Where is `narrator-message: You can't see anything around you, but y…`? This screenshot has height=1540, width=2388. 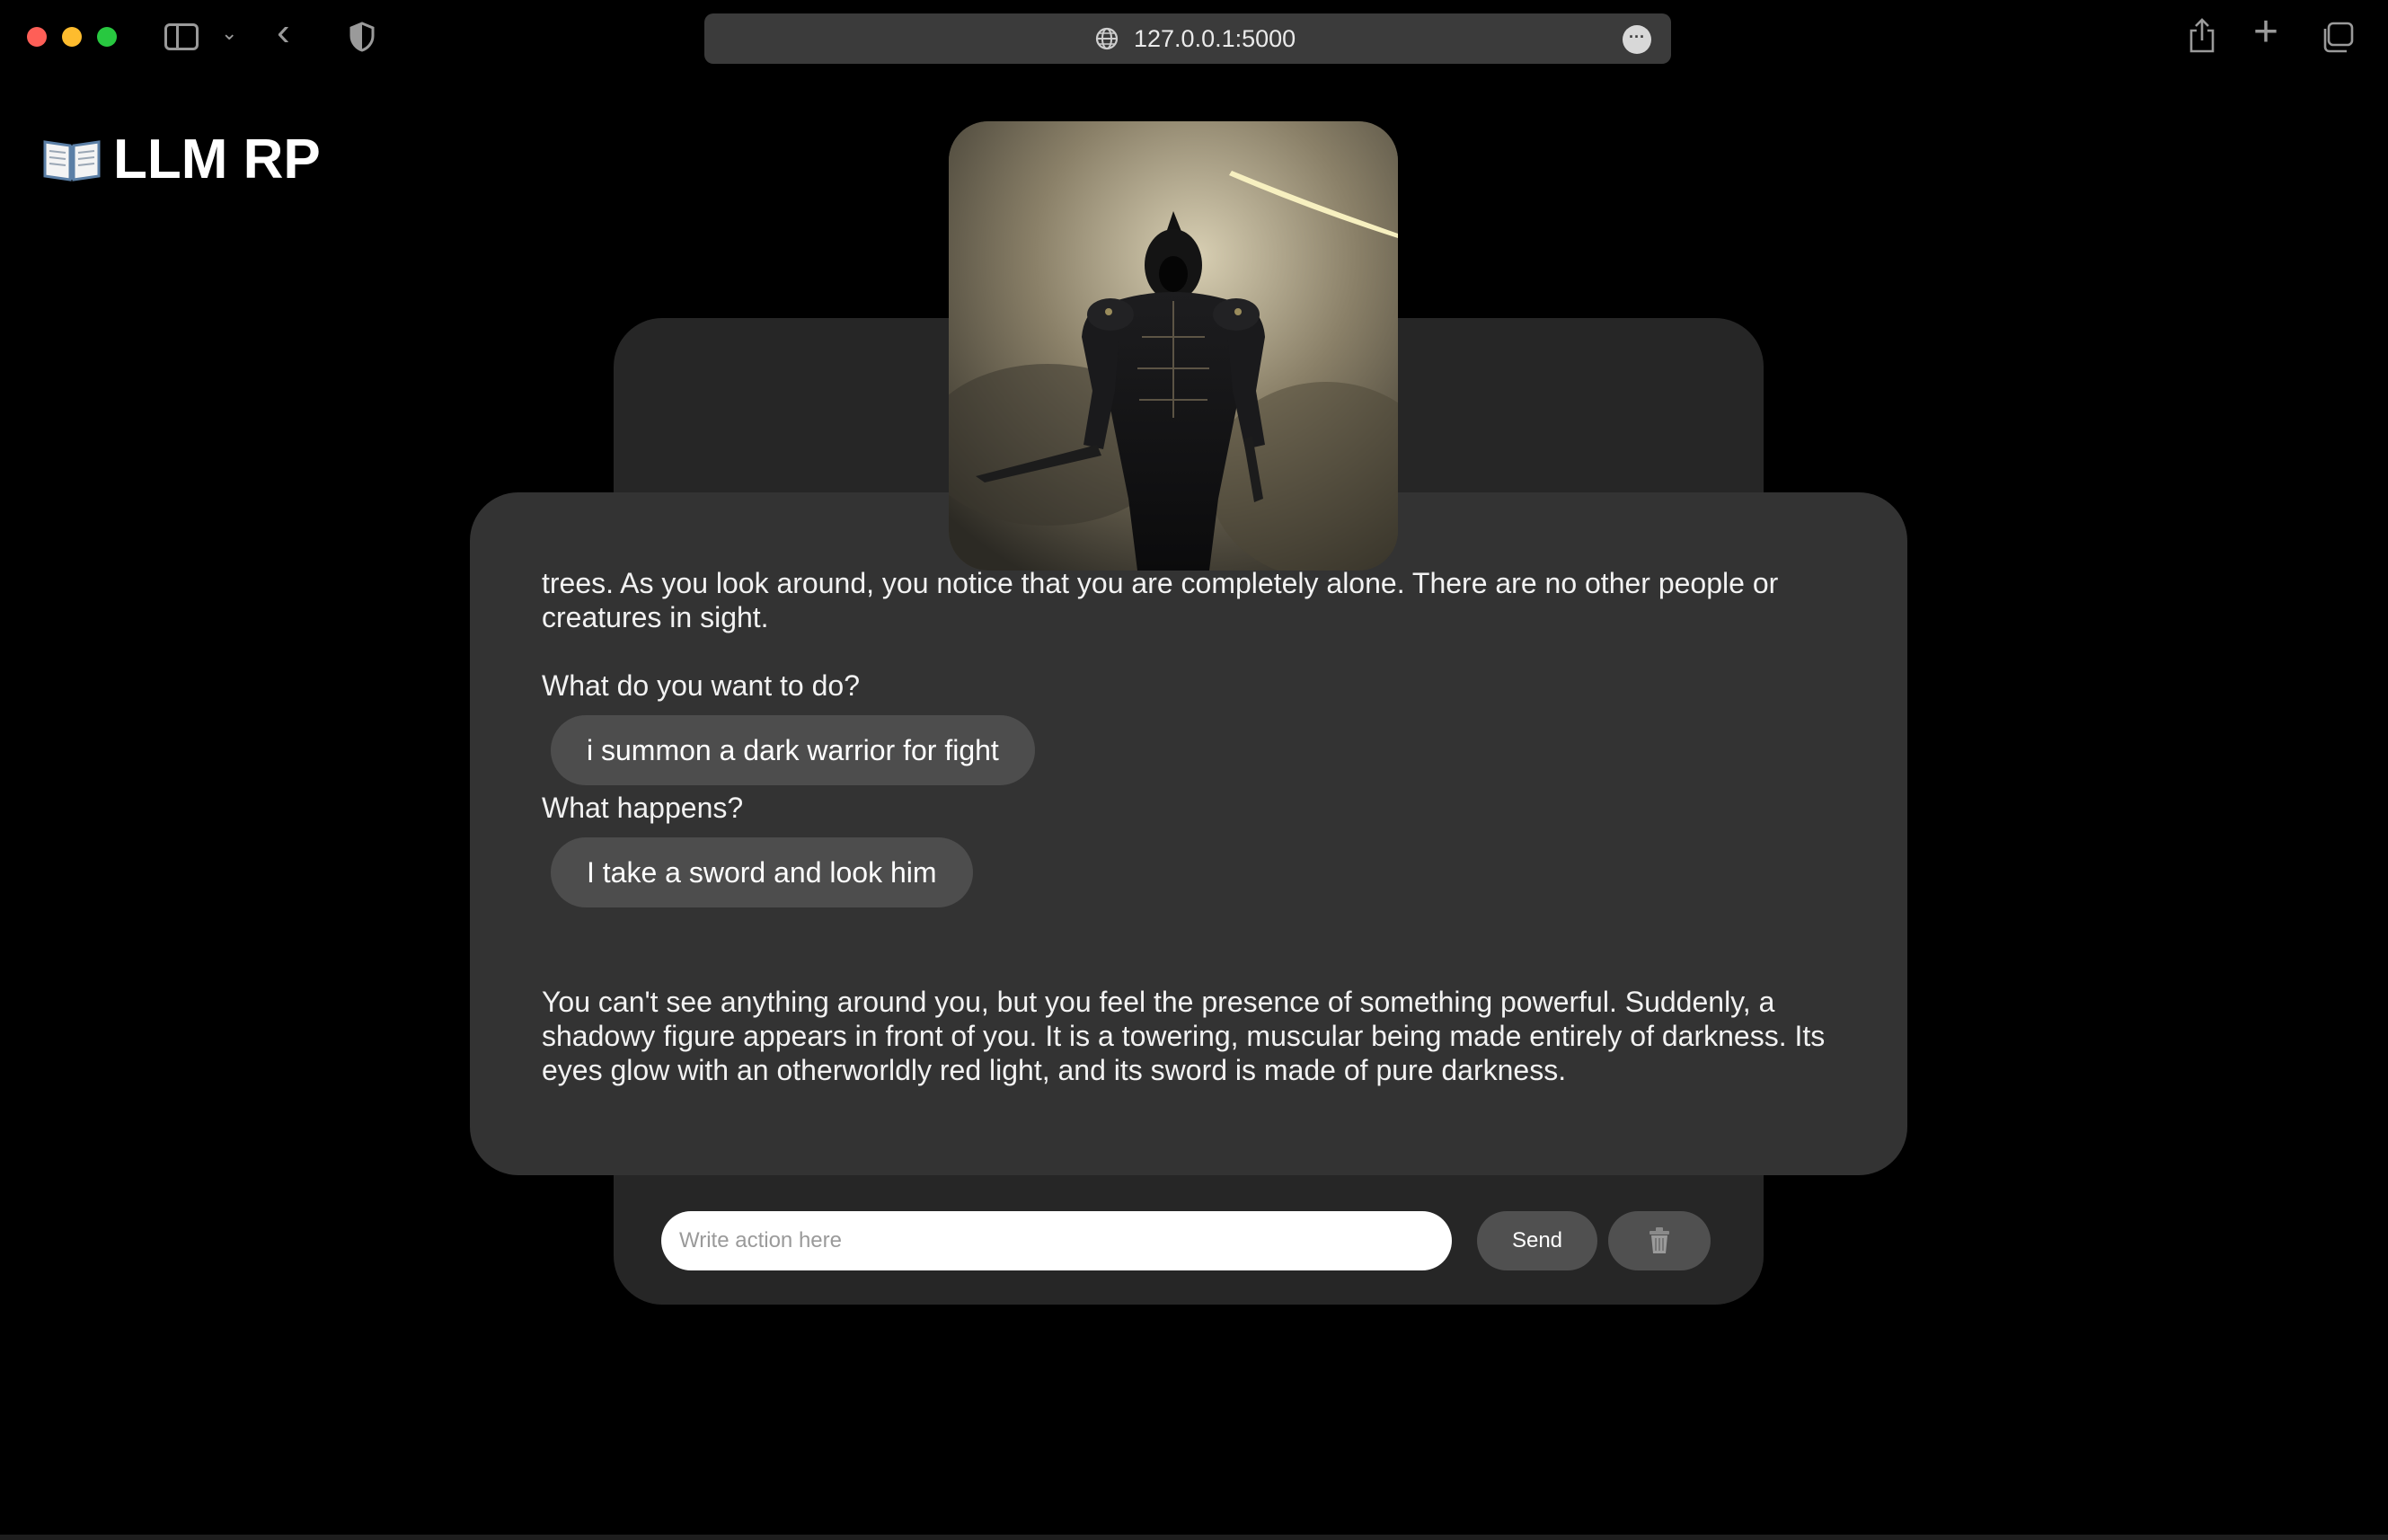
narrator-message: You can't see anything around you, but y… is located at coordinates (1184, 1036).